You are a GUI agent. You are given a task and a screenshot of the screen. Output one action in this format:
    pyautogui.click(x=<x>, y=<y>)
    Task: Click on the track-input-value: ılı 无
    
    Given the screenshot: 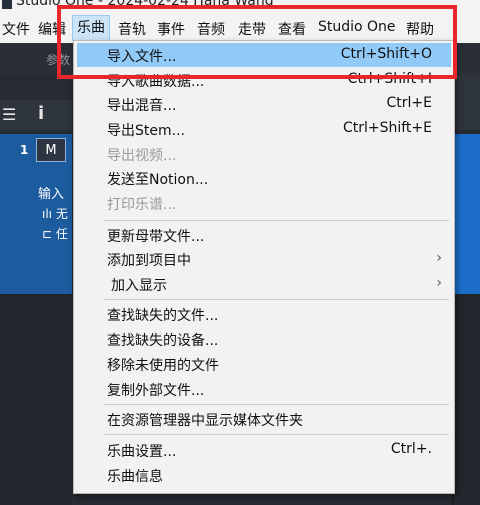 What is the action you would take?
    pyautogui.click(x=55, y=213)
    